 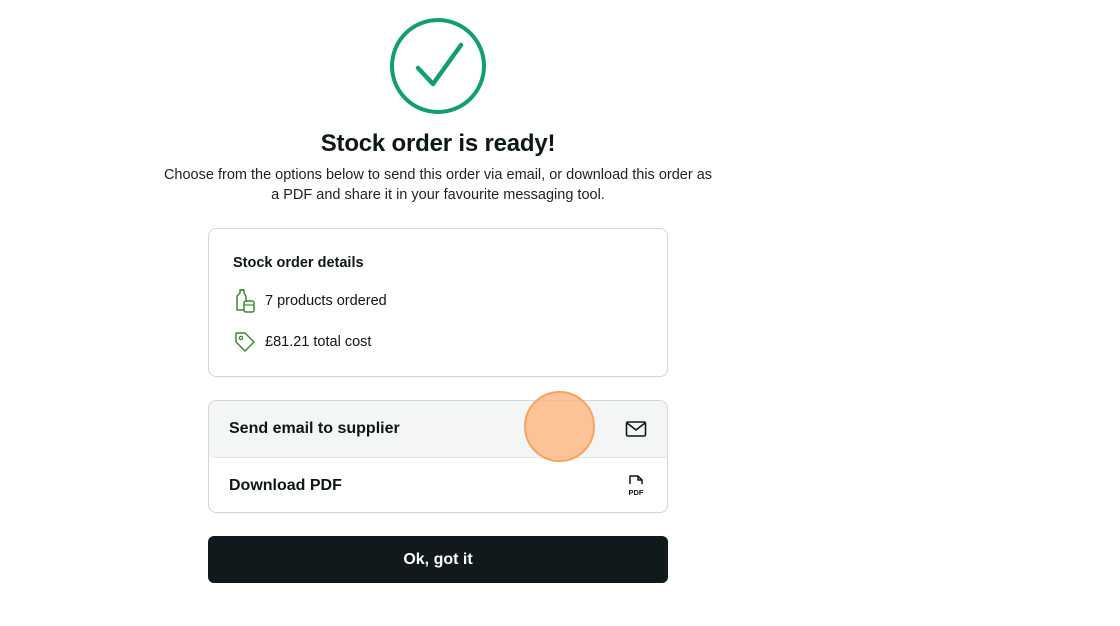 I want to click on click-indicator, so click(x=559, y=426).